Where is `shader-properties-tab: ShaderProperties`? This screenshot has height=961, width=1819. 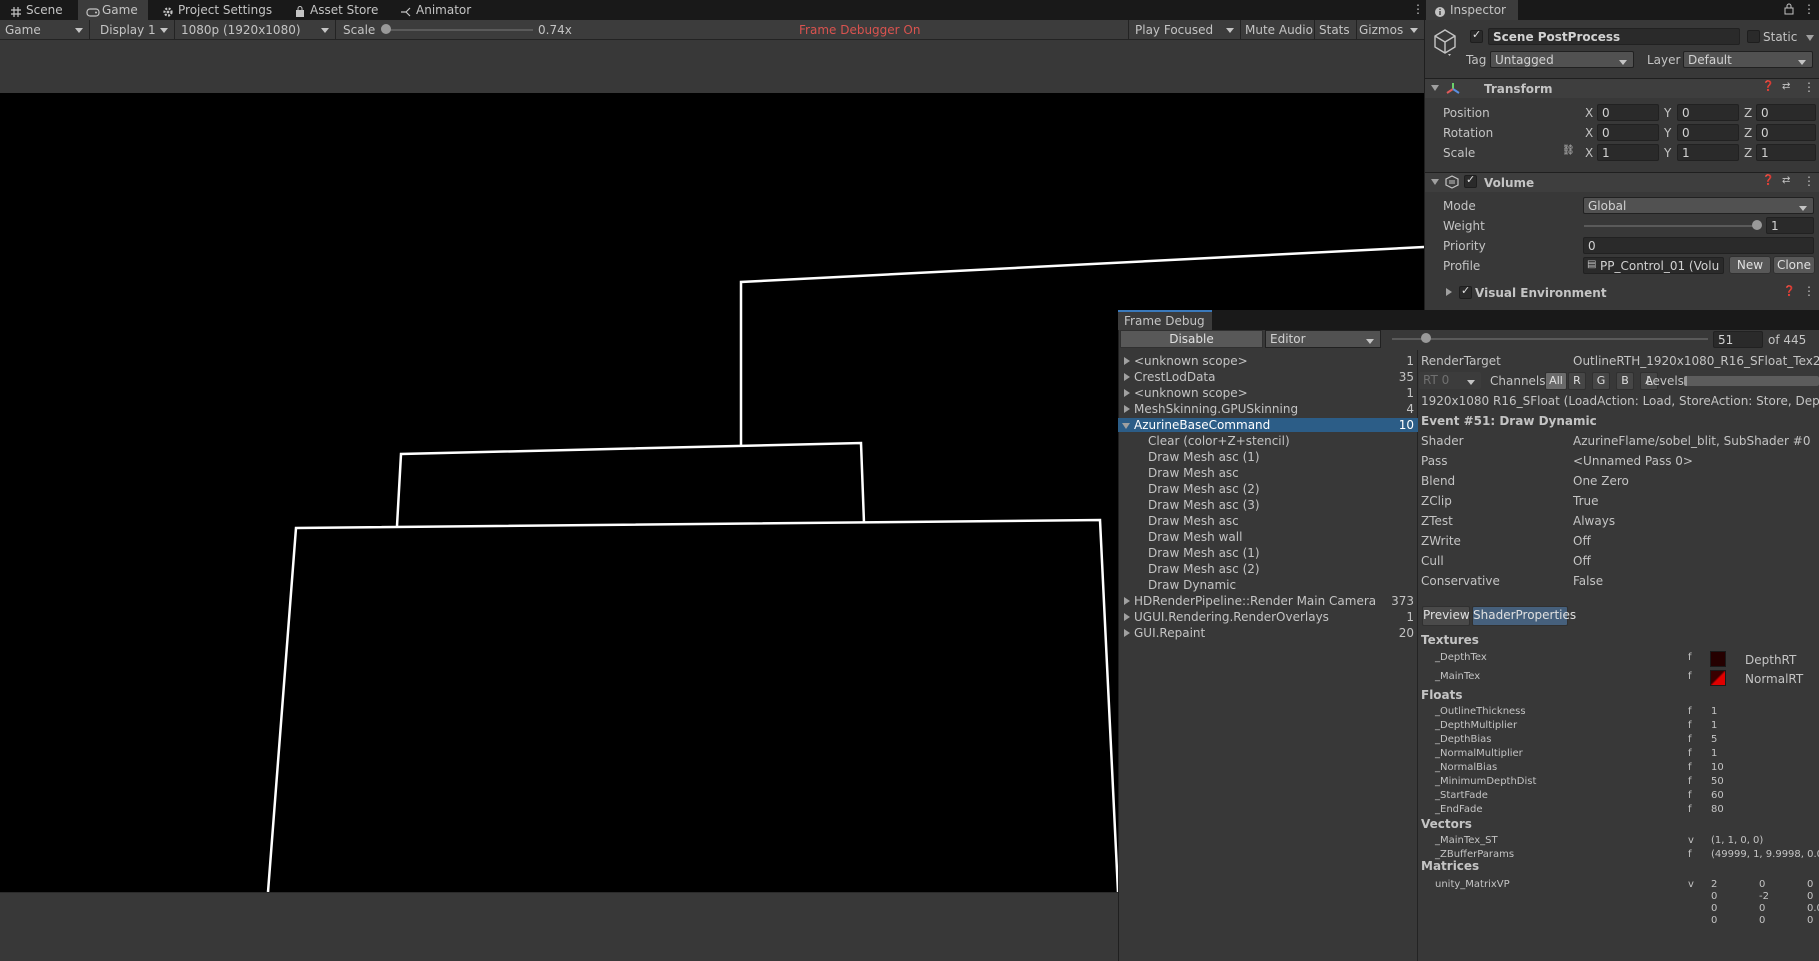 shader-properties-tab: ShaderProperties is located at coordinates (1524, 616).